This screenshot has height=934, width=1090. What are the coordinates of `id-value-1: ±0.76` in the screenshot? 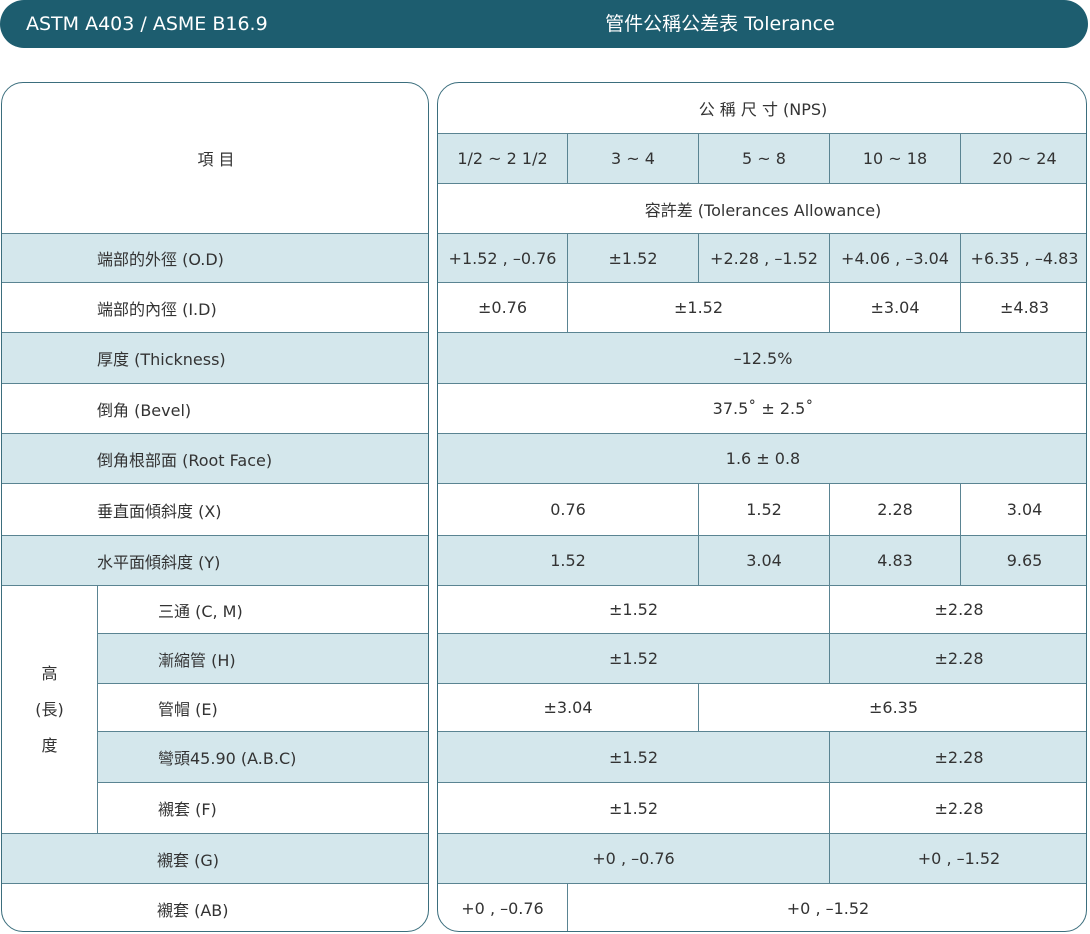 It's located at (502, 307).